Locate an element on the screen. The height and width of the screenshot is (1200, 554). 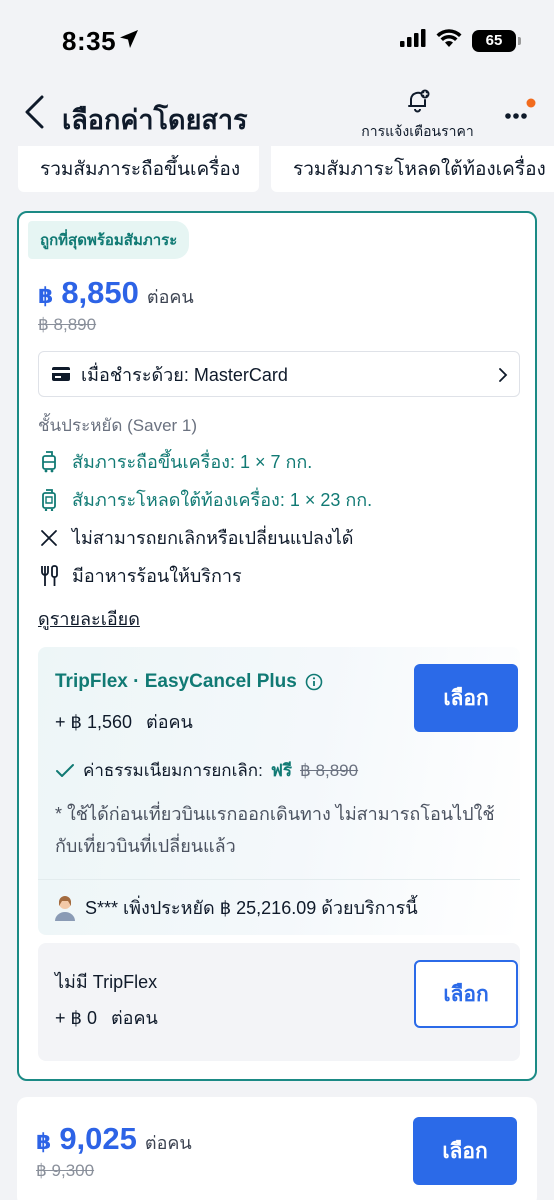
select-fare-button: เลือก is located at coordinates (465, 1151).